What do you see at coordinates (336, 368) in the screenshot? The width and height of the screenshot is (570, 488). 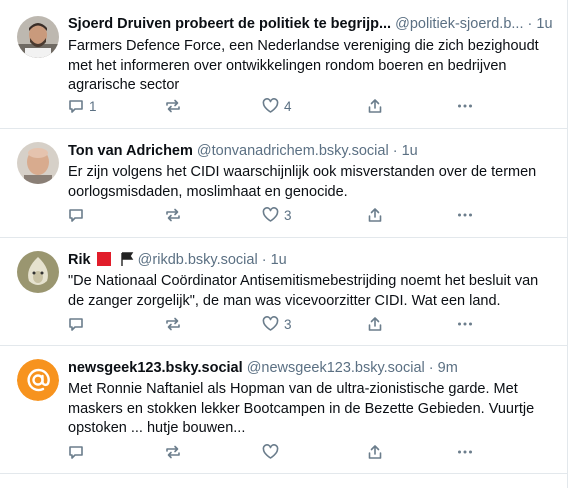 I see `author-handle: @newsgeek123.bsky.social` at bounding box center [336, 368].